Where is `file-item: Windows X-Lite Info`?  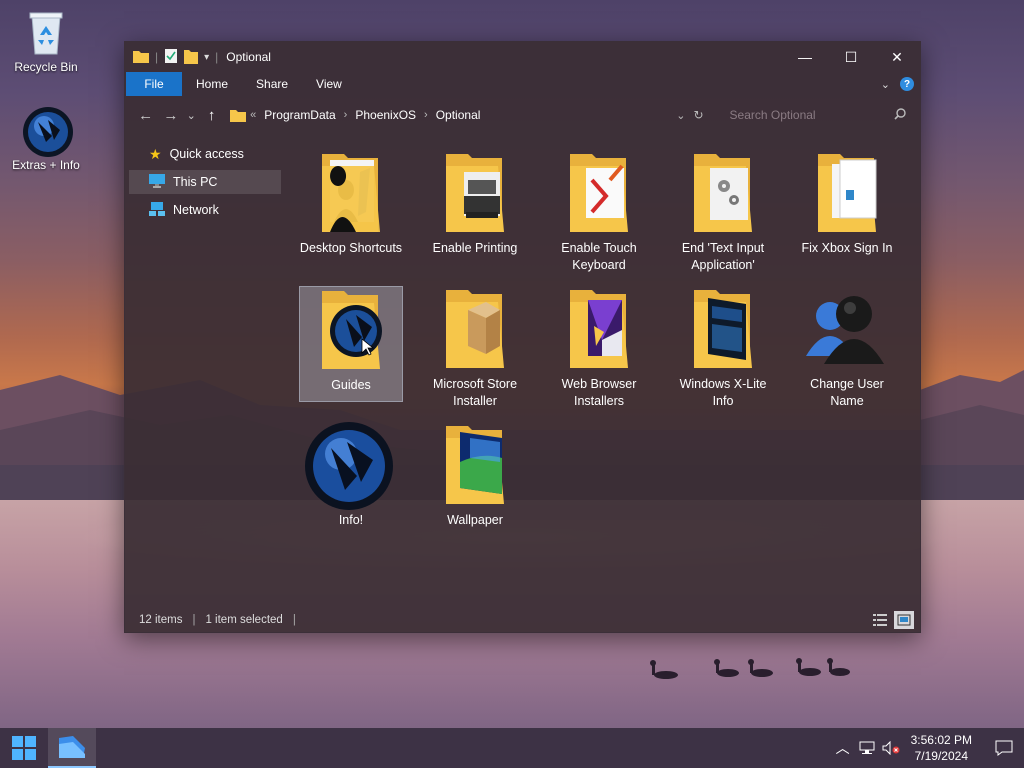 file-item: Windows X-Lite Info is located at coordinates (723, 347).